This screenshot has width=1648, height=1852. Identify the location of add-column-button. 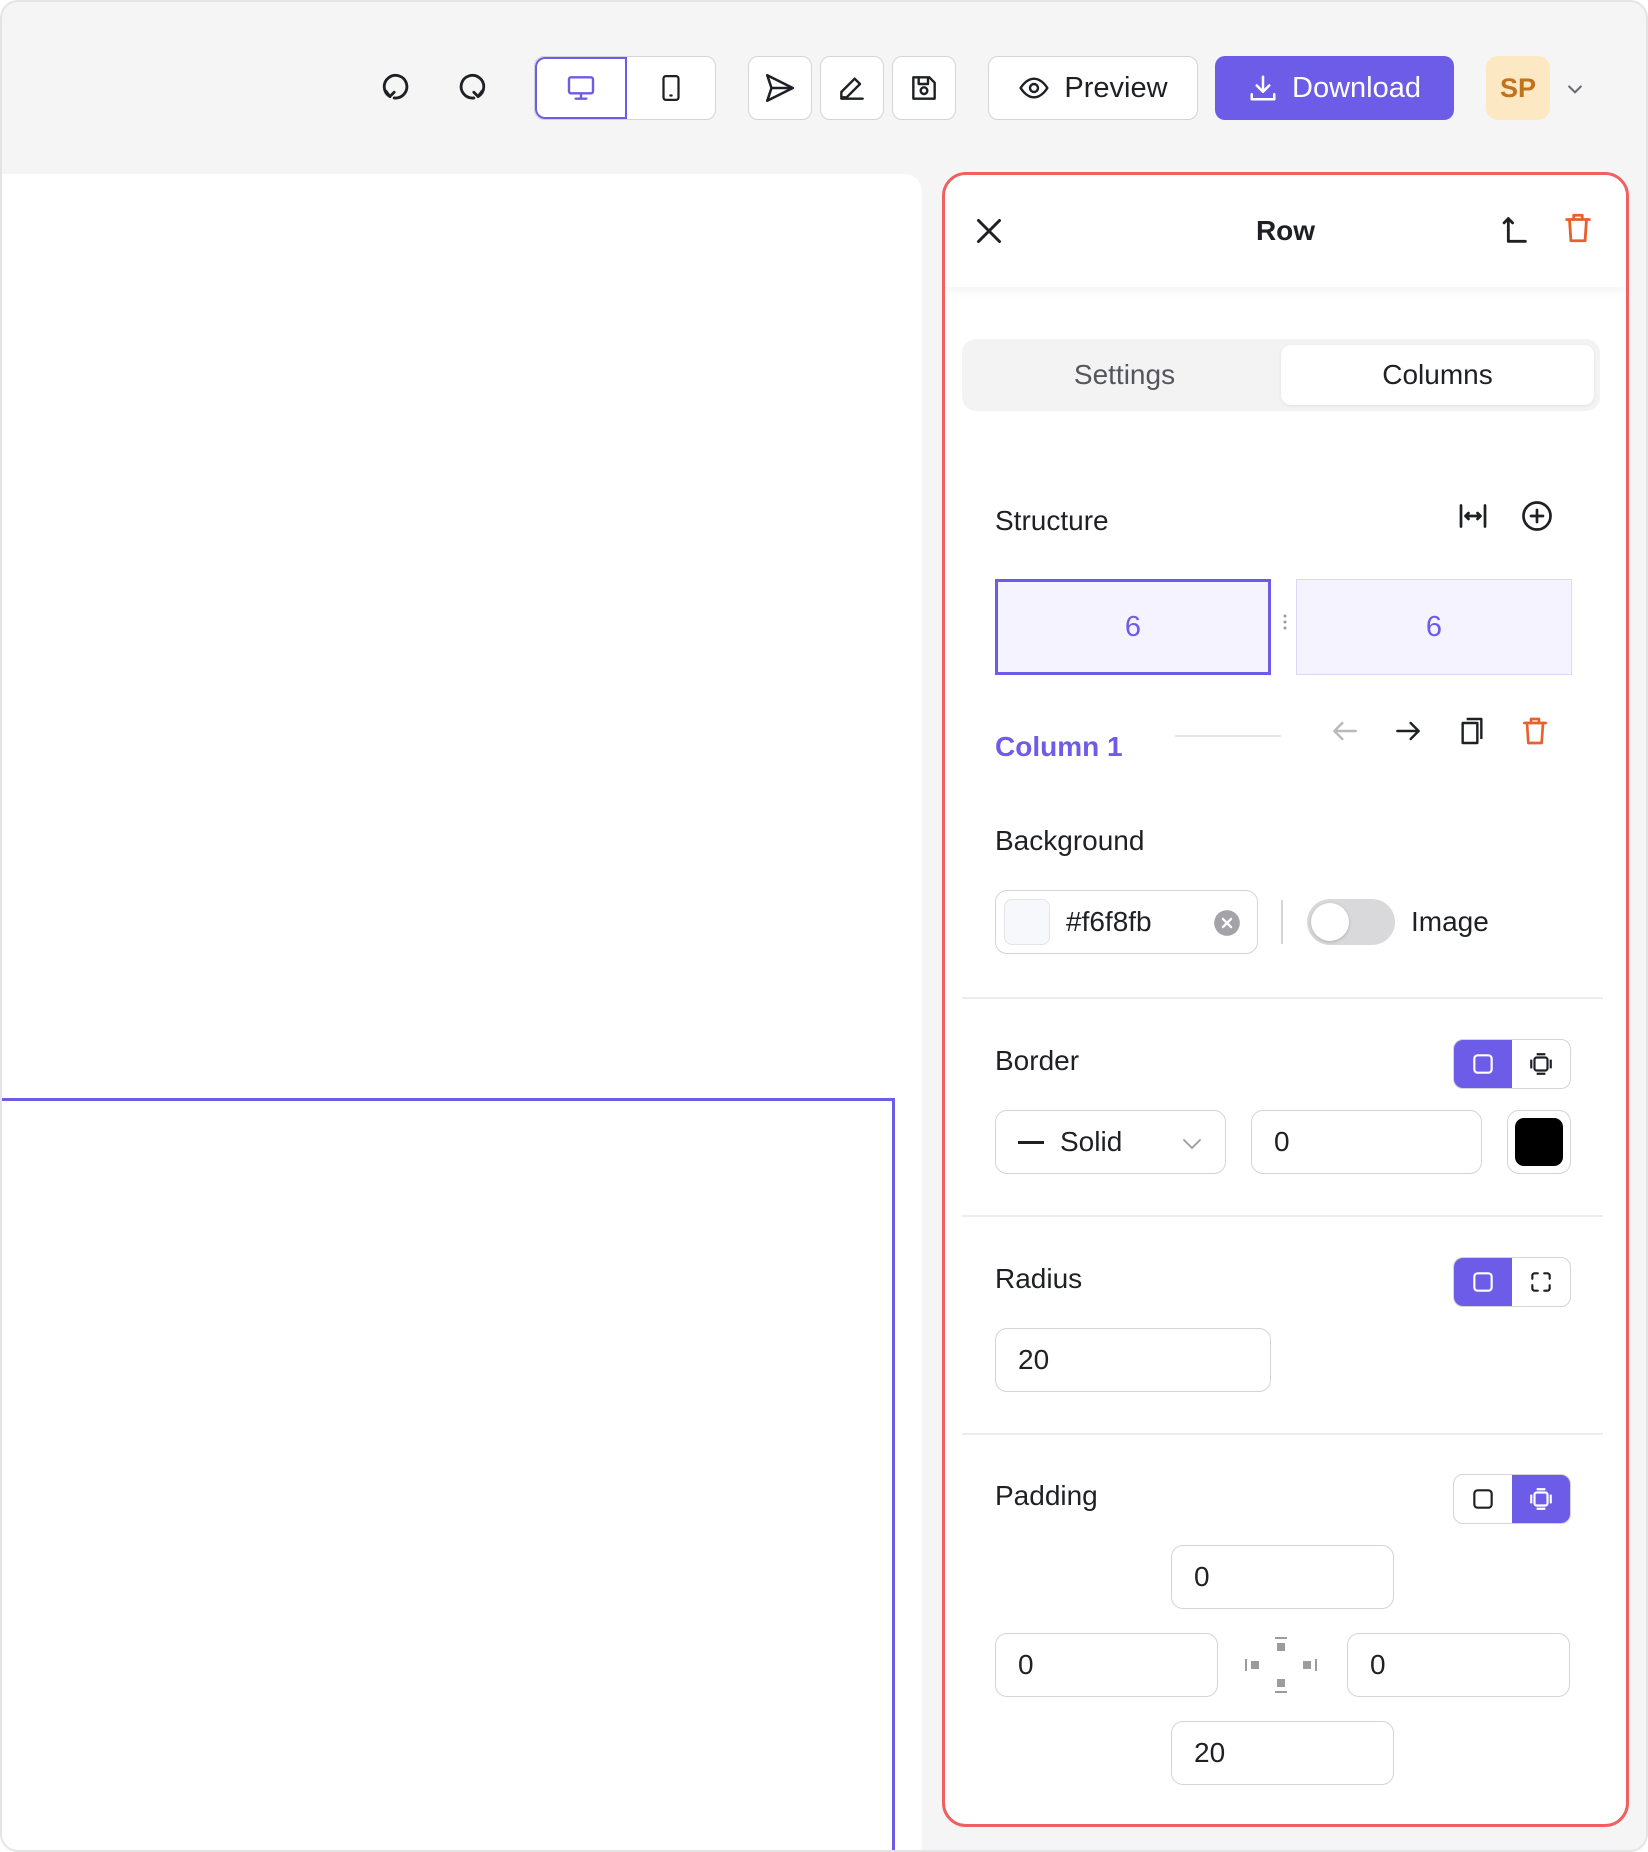
(1539, 518).